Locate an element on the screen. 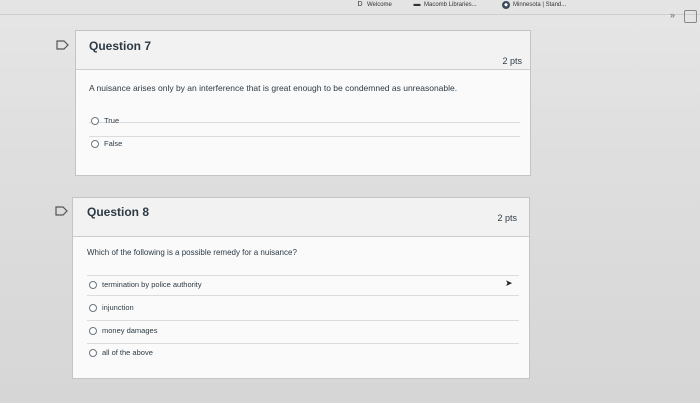 The width and height of the screenshot is (700, 403). answer-label: termination by police authority is located at coordinates (152, 284).